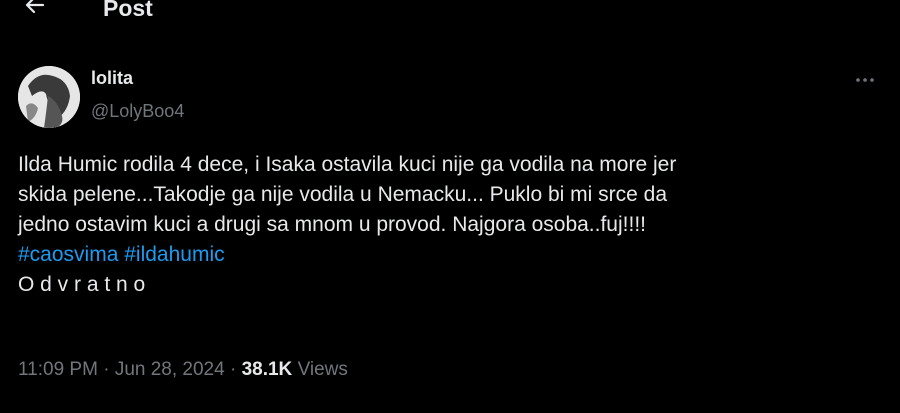 This screenshot has height=413, width=900. I want to click on tweet-date: Jun 28, 2024, so click(170, 369).